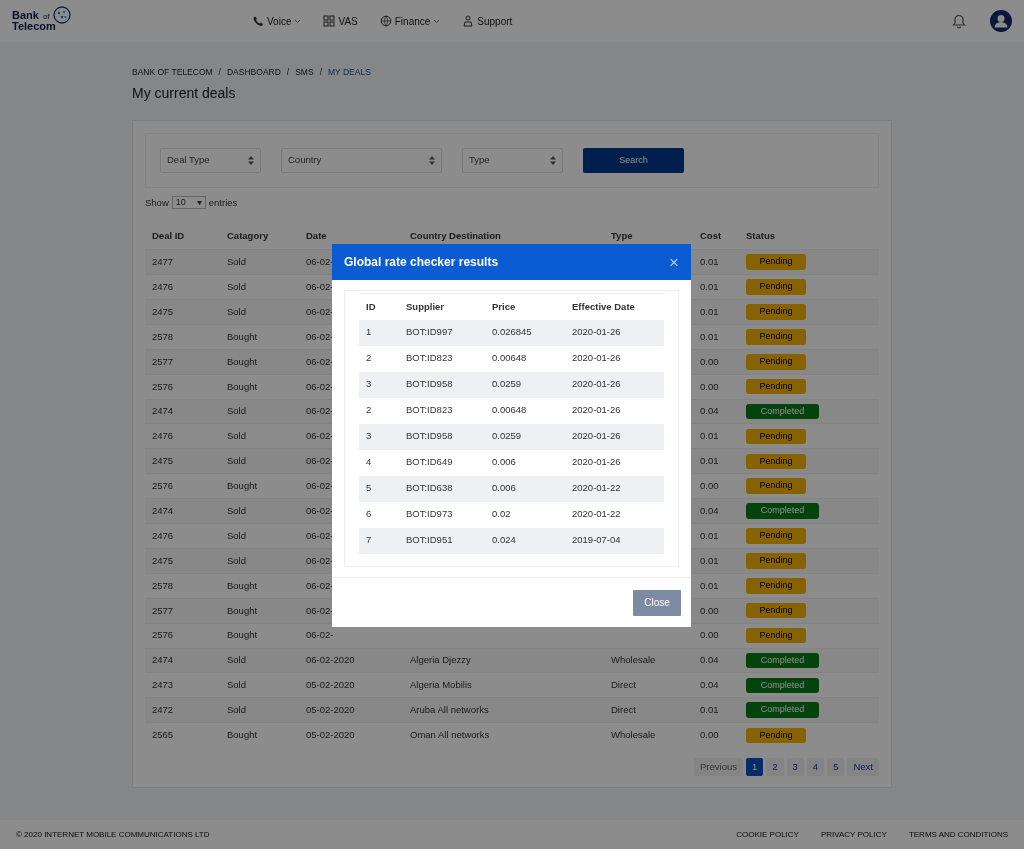  What do you see at coordinates (504, 488) in the screenshot?
I see `table-cell: 0.006` at bounding box center [504, 488].